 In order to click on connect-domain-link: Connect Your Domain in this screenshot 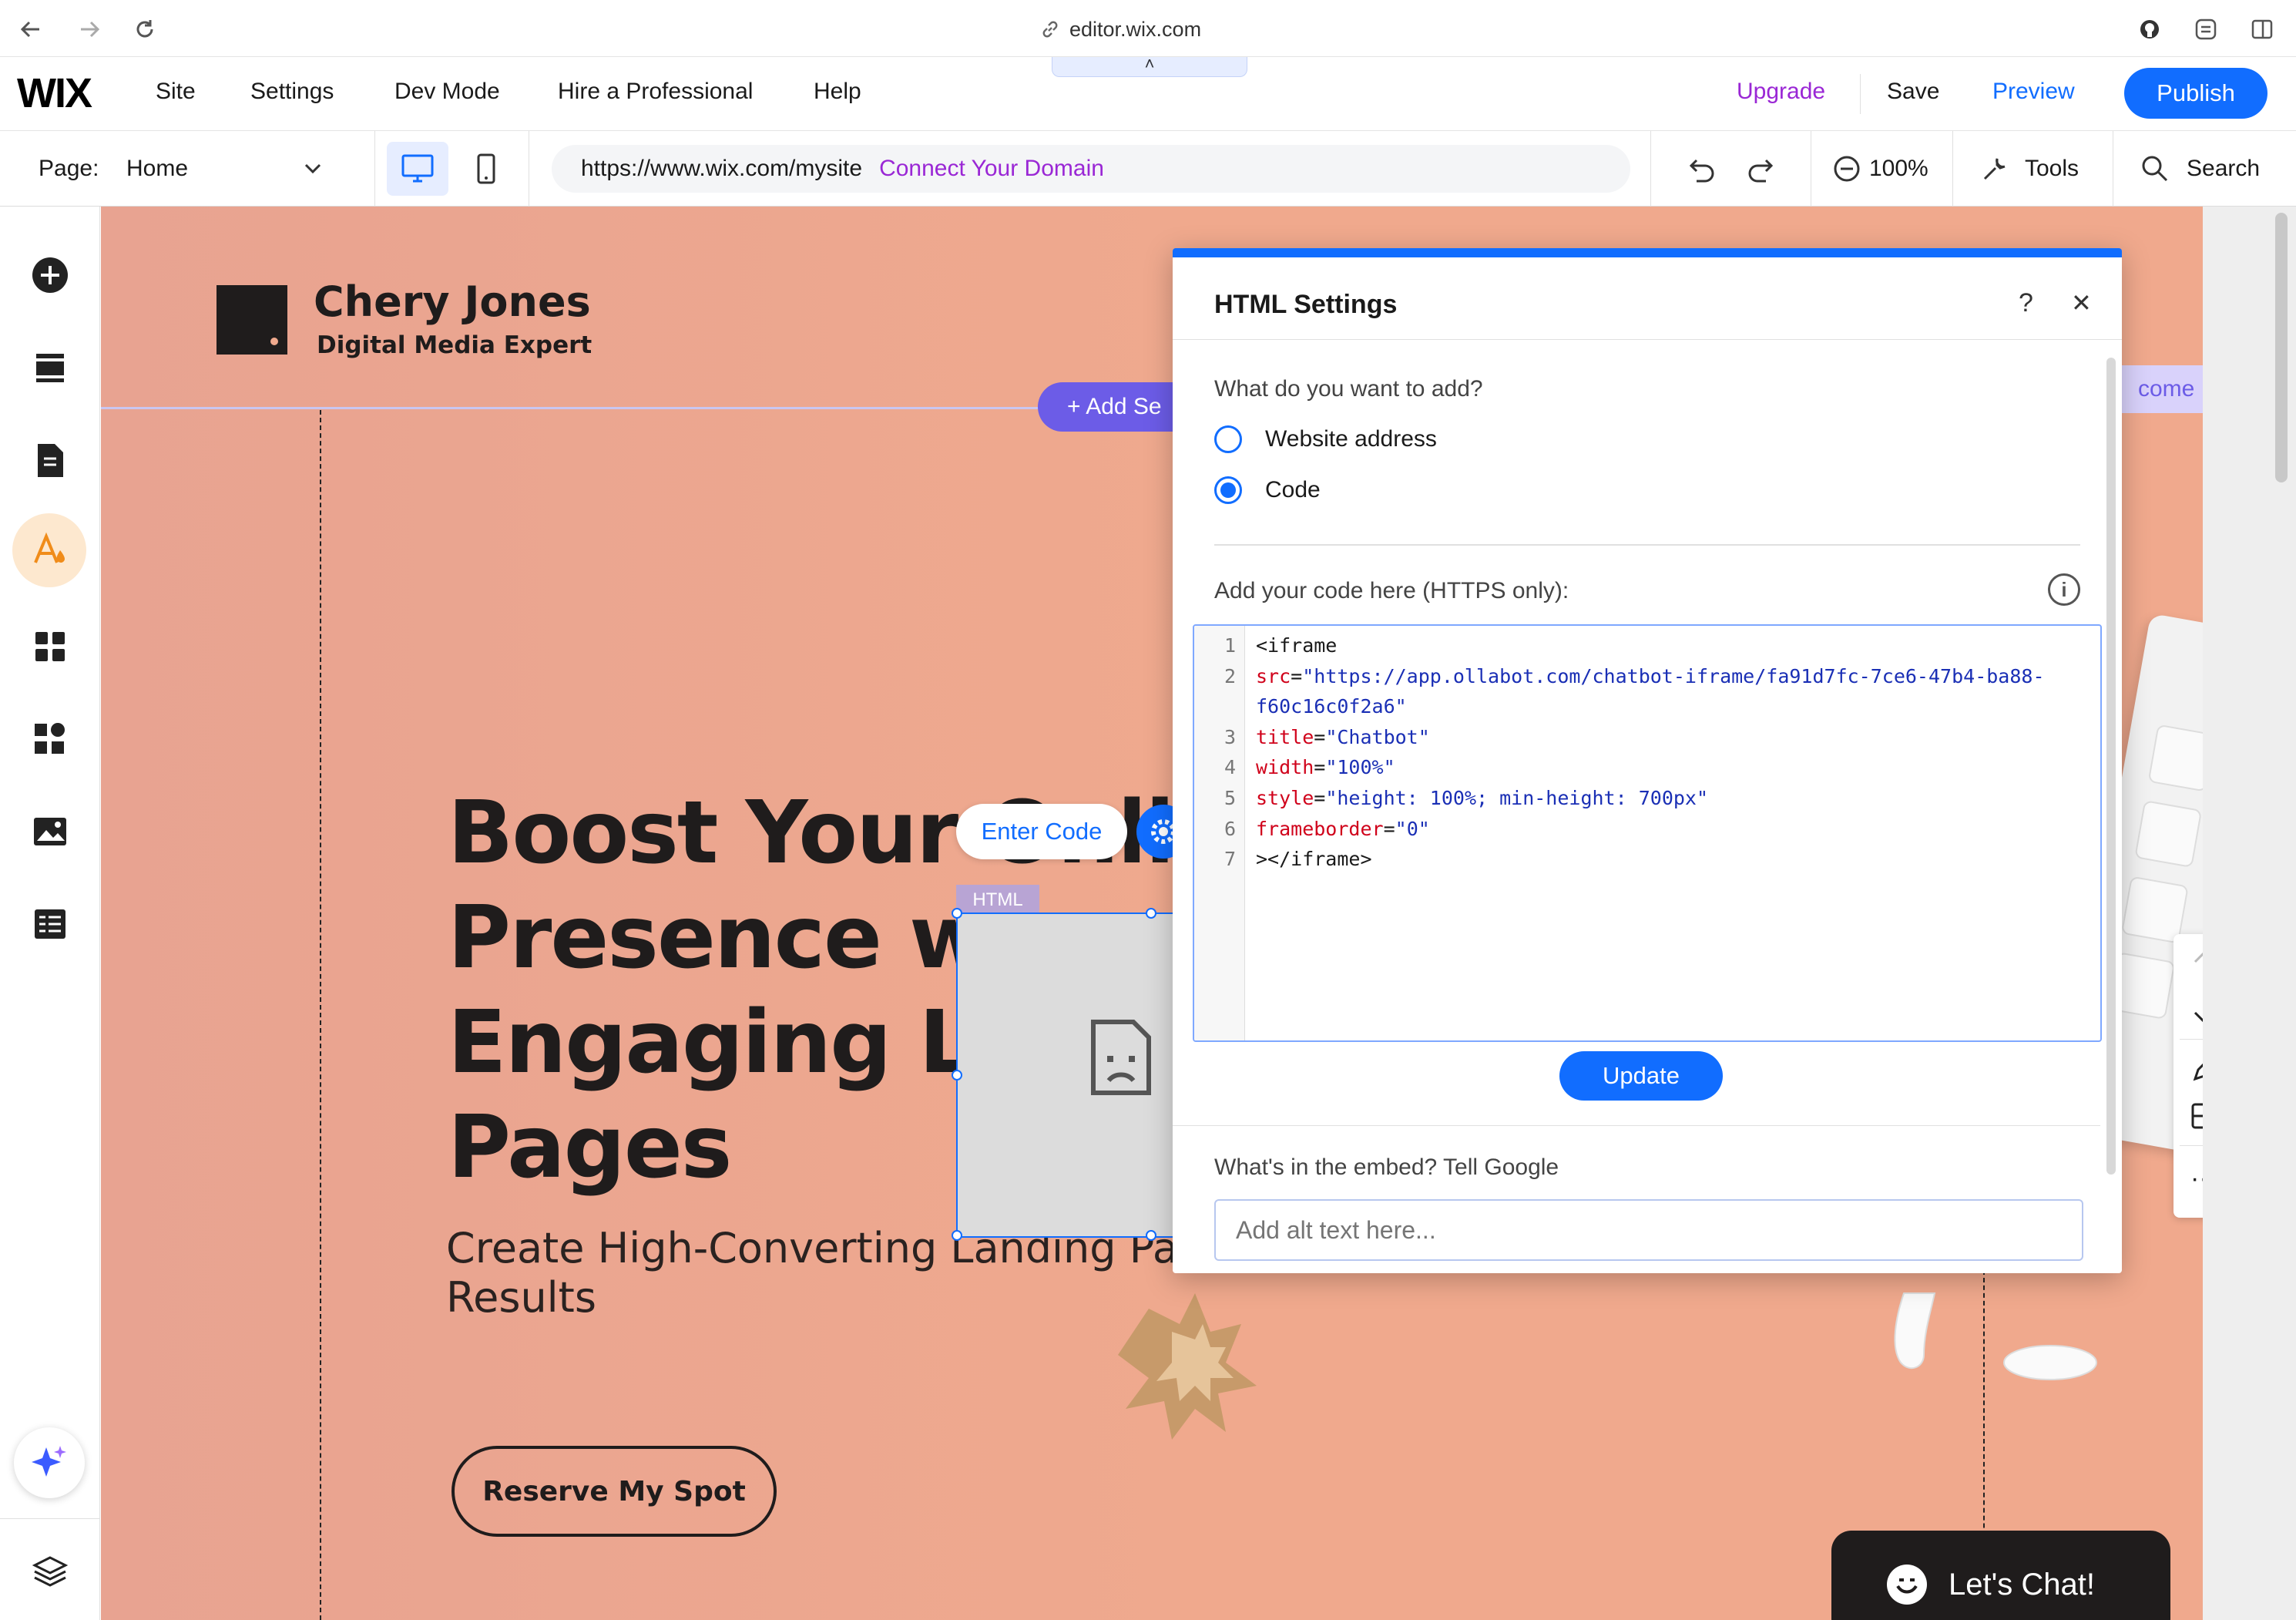, I will do `click(992, 169)`.